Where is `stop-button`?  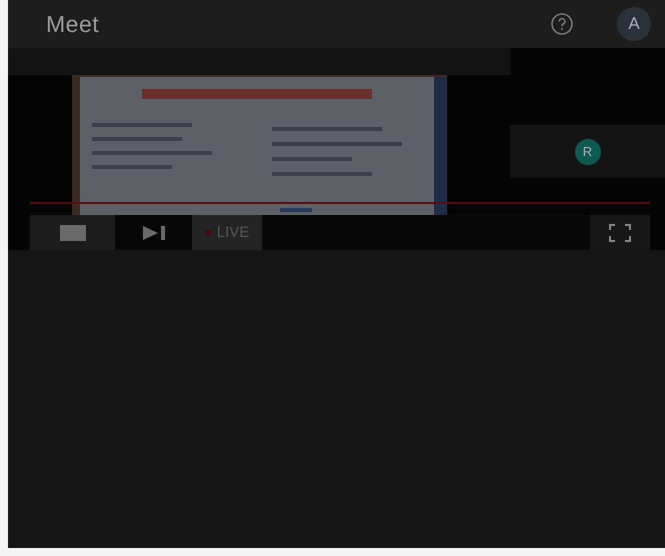 stop-button is located at coordinates (72, 232).